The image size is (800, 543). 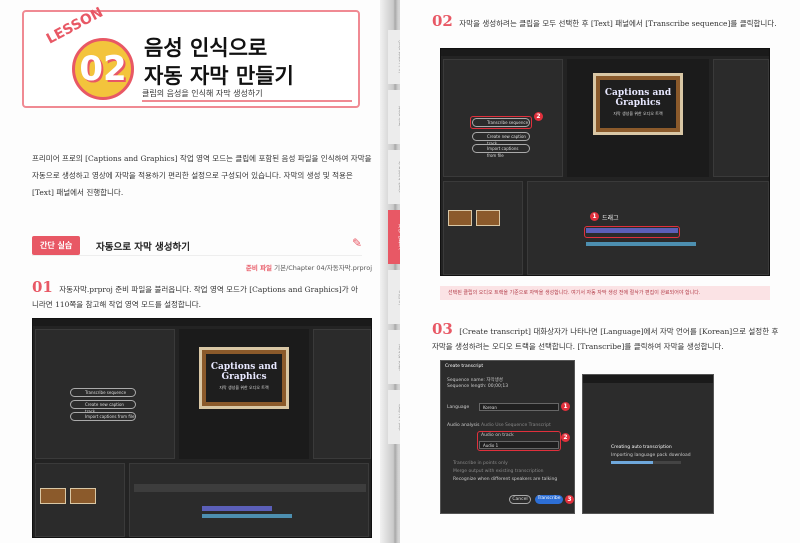 I want to click on language-label: Language, so click(x=458, y=407).